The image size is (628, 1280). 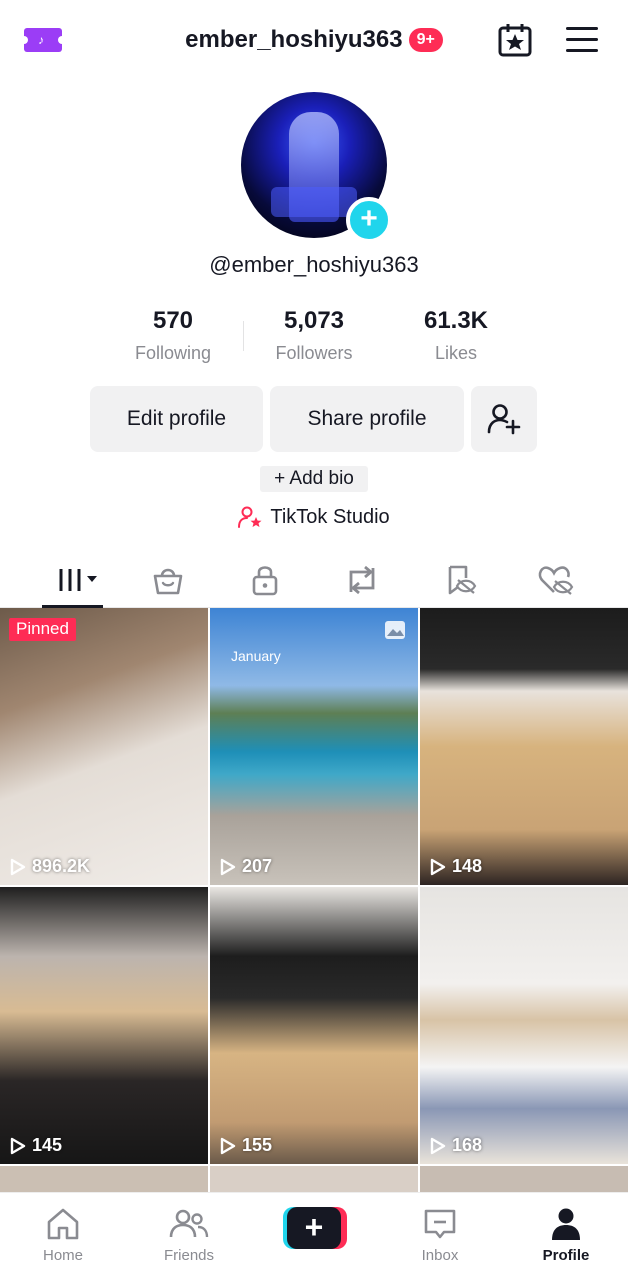 What do you see at coordinates (78, 580) in the screenshot?
I see `grid-bars-icon` at bounding box center [78, 580].